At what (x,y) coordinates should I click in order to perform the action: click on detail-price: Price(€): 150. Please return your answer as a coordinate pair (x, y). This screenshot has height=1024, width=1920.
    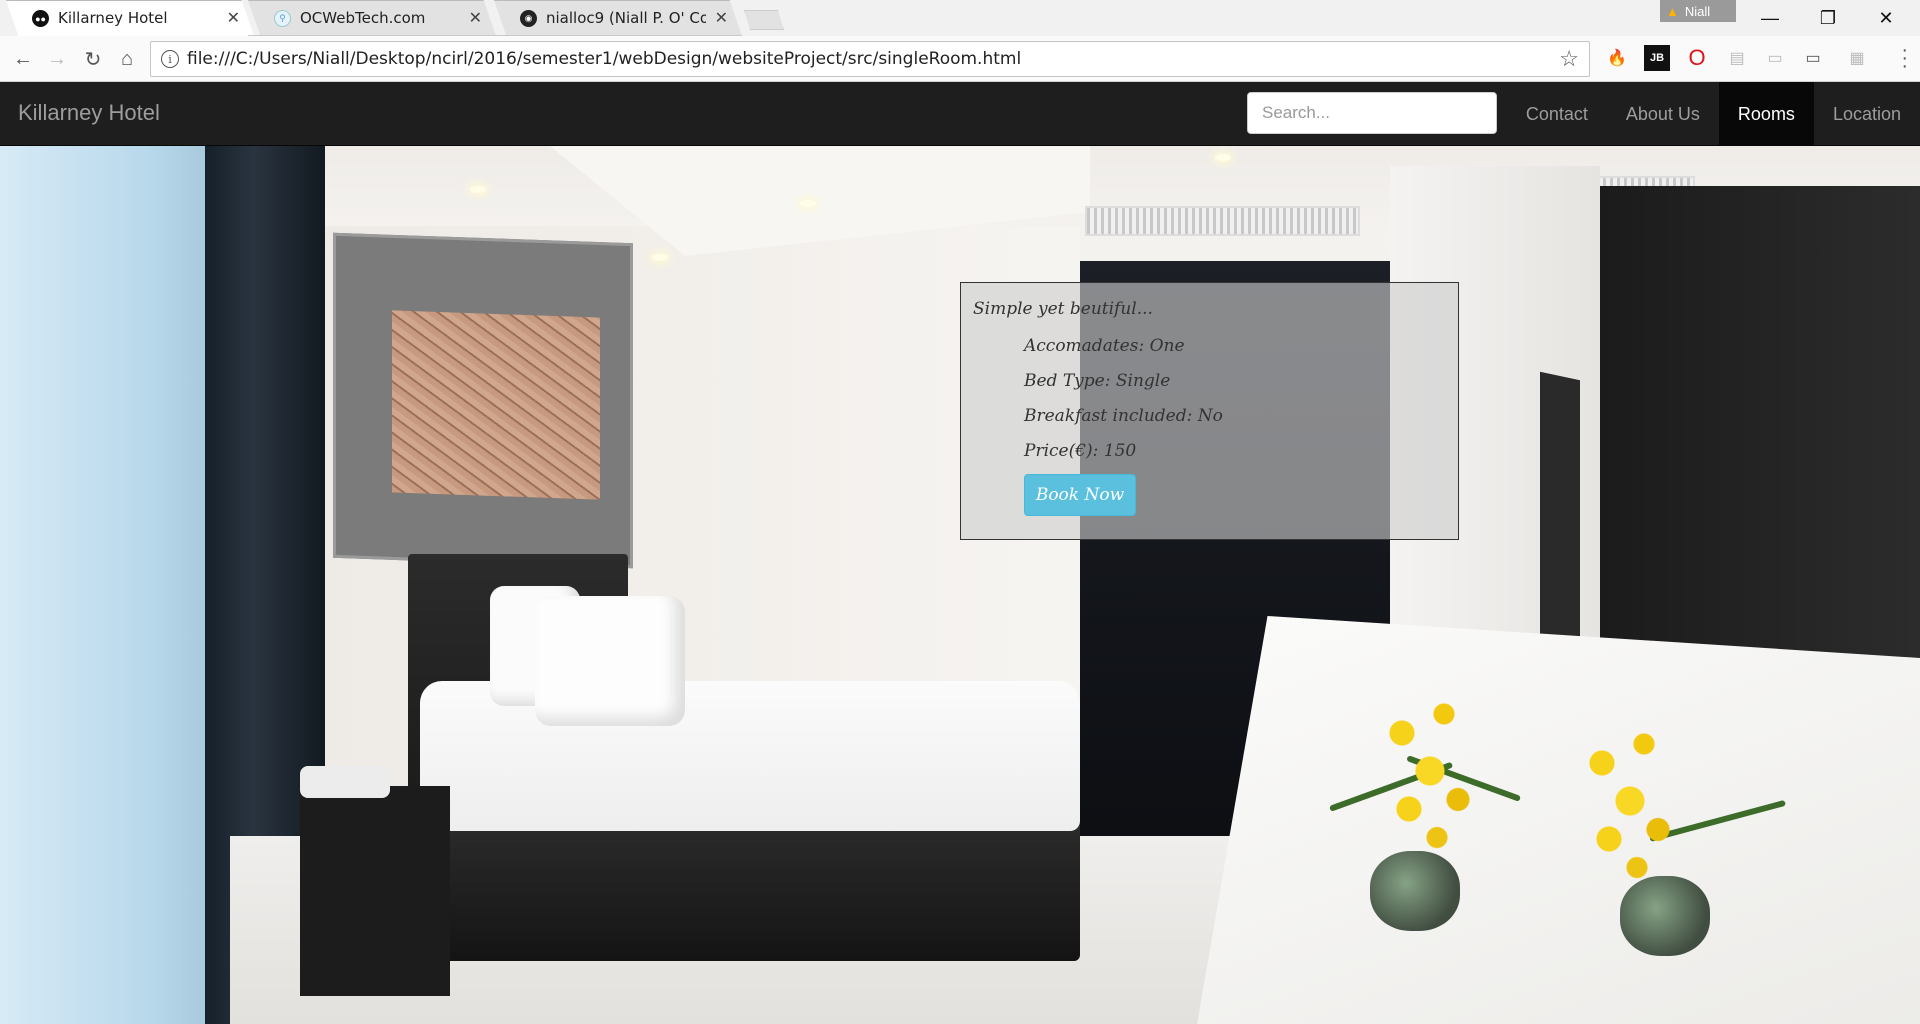
    Looking at the image, I should click on (1080, 451).